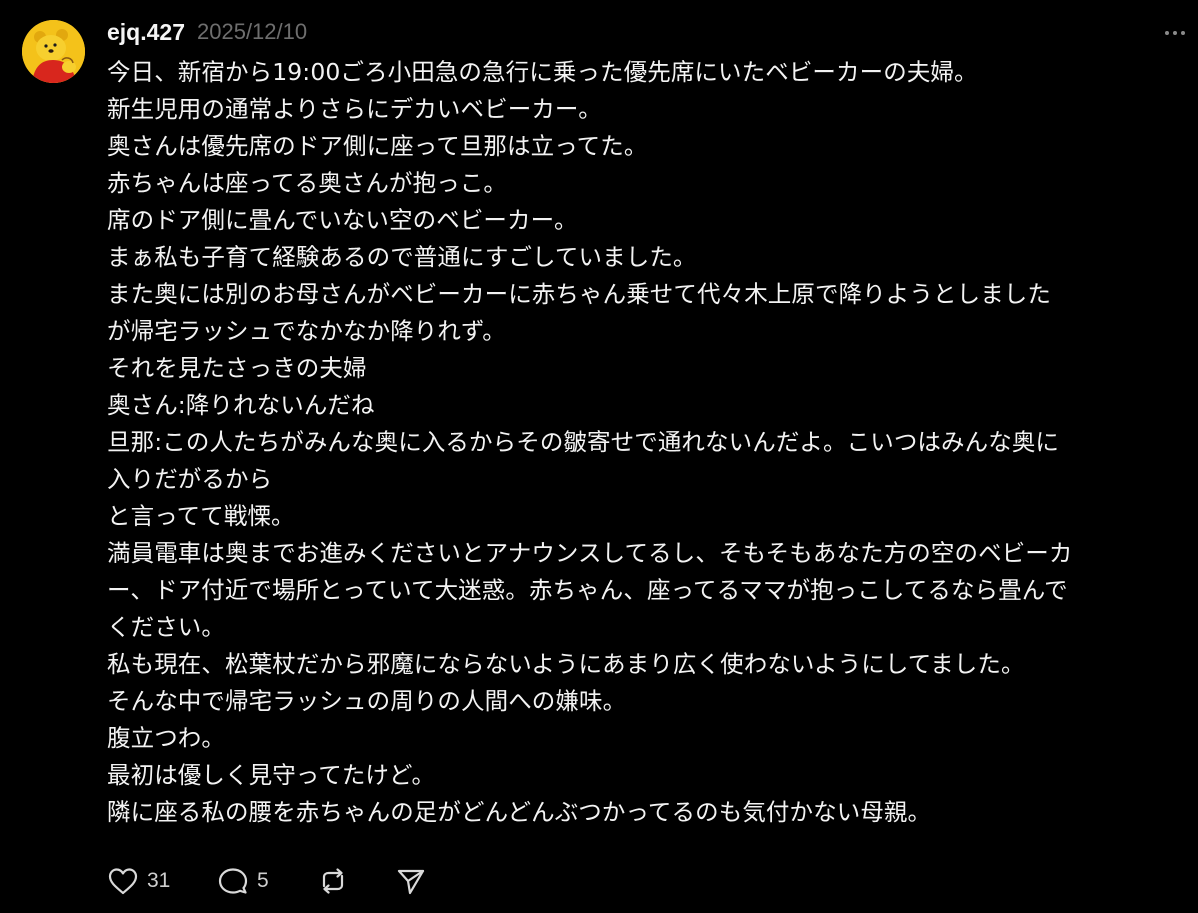  What do you see at coordinates (123, 881) in the screenshot?
I see `heart-icon` at bounding box center [123, 881].